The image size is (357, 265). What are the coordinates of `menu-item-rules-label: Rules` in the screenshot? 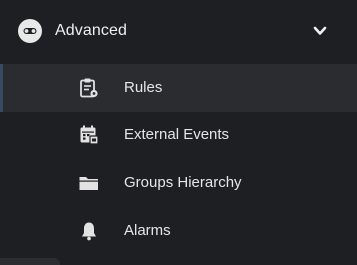 It's located at (143, 87).